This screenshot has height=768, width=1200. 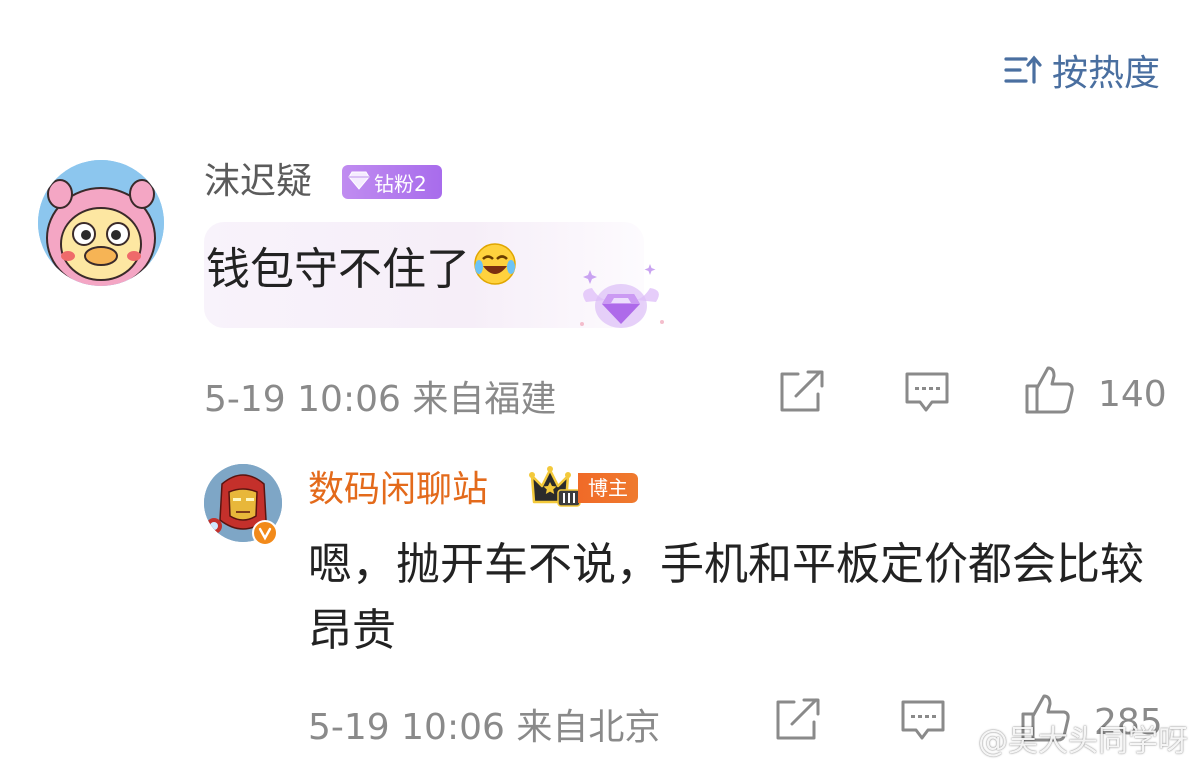 What do you see at coordinates (726, 597) in the screenshot?
I see `comment-text: 嗯，抛开车不说，手机和平板定价都会比较昂贵` at bounding box center [726, 597].